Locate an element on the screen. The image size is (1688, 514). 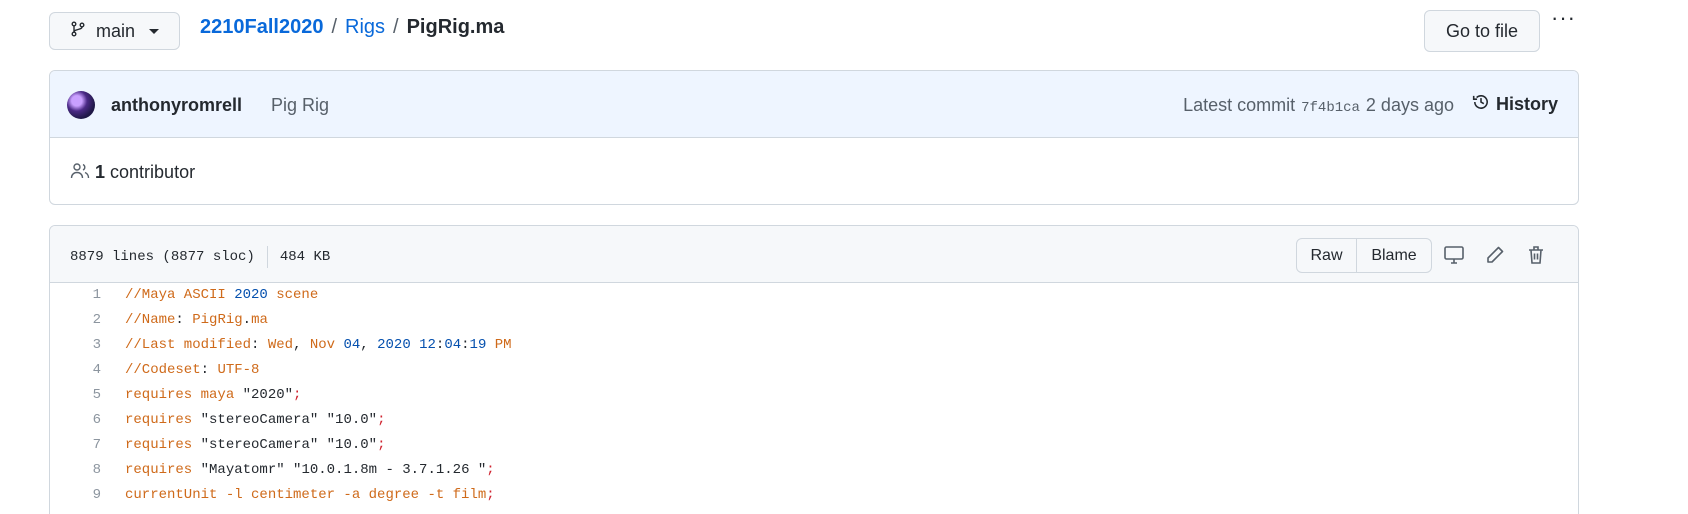
history-link: History is located at coordinates (1515, 104).